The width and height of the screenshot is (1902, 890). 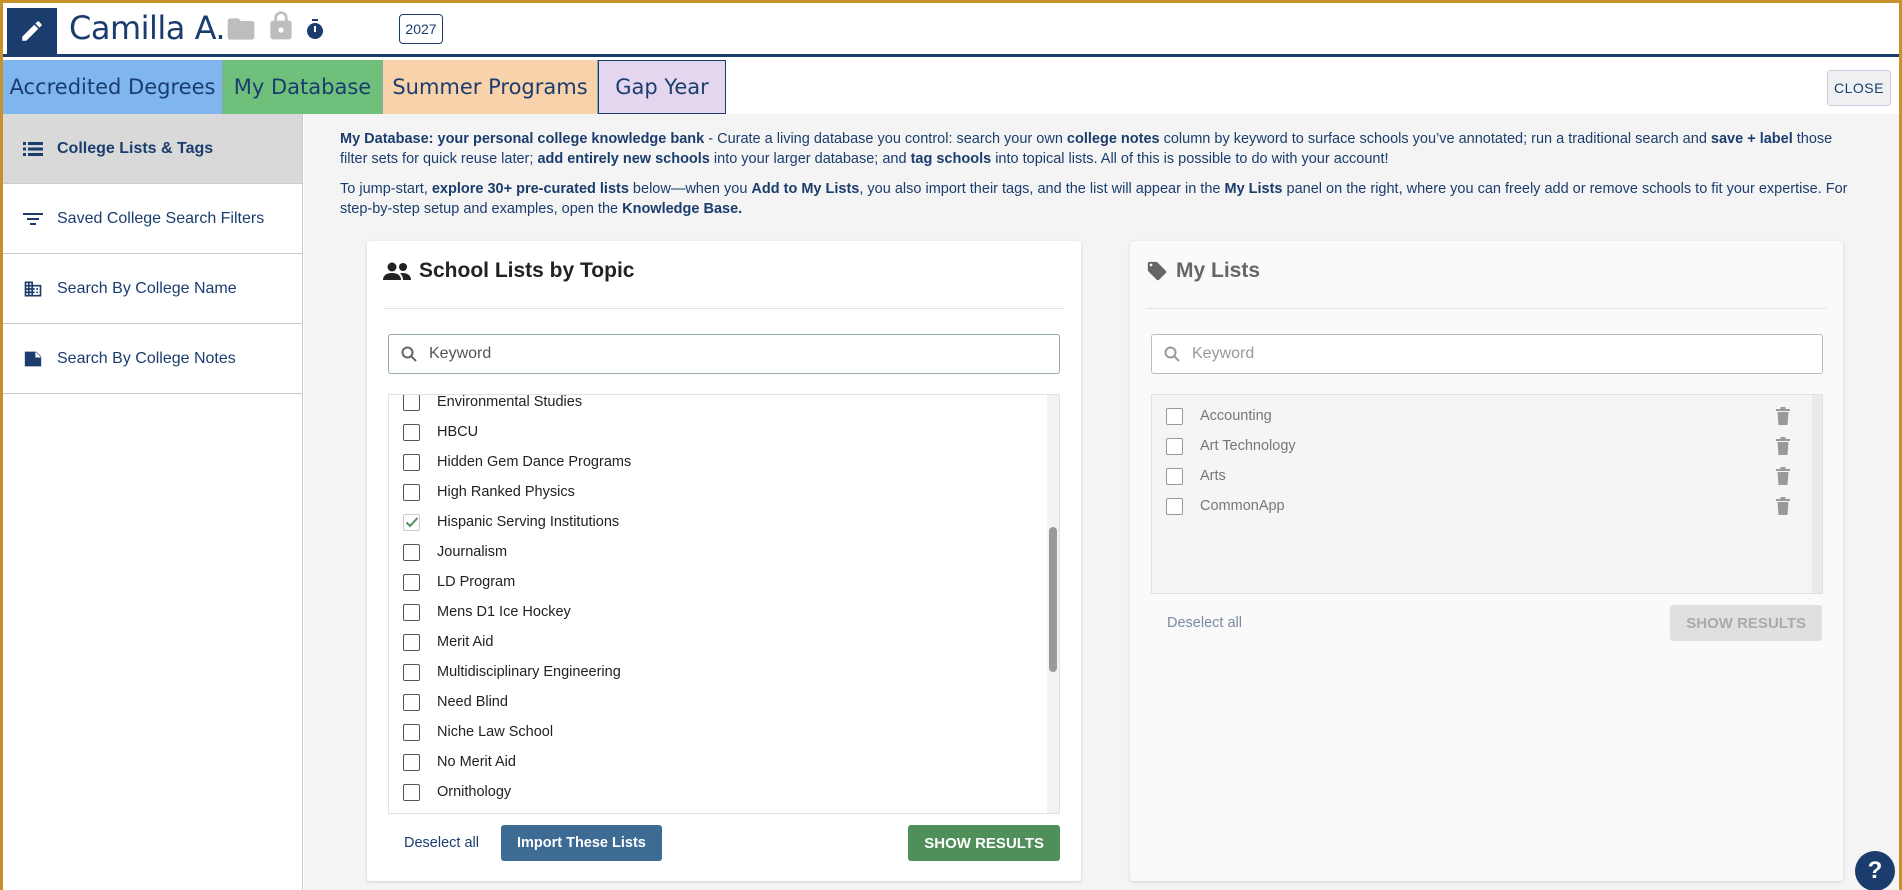 I want to click on list-item: Ornithology, so click(x=719, y=792).